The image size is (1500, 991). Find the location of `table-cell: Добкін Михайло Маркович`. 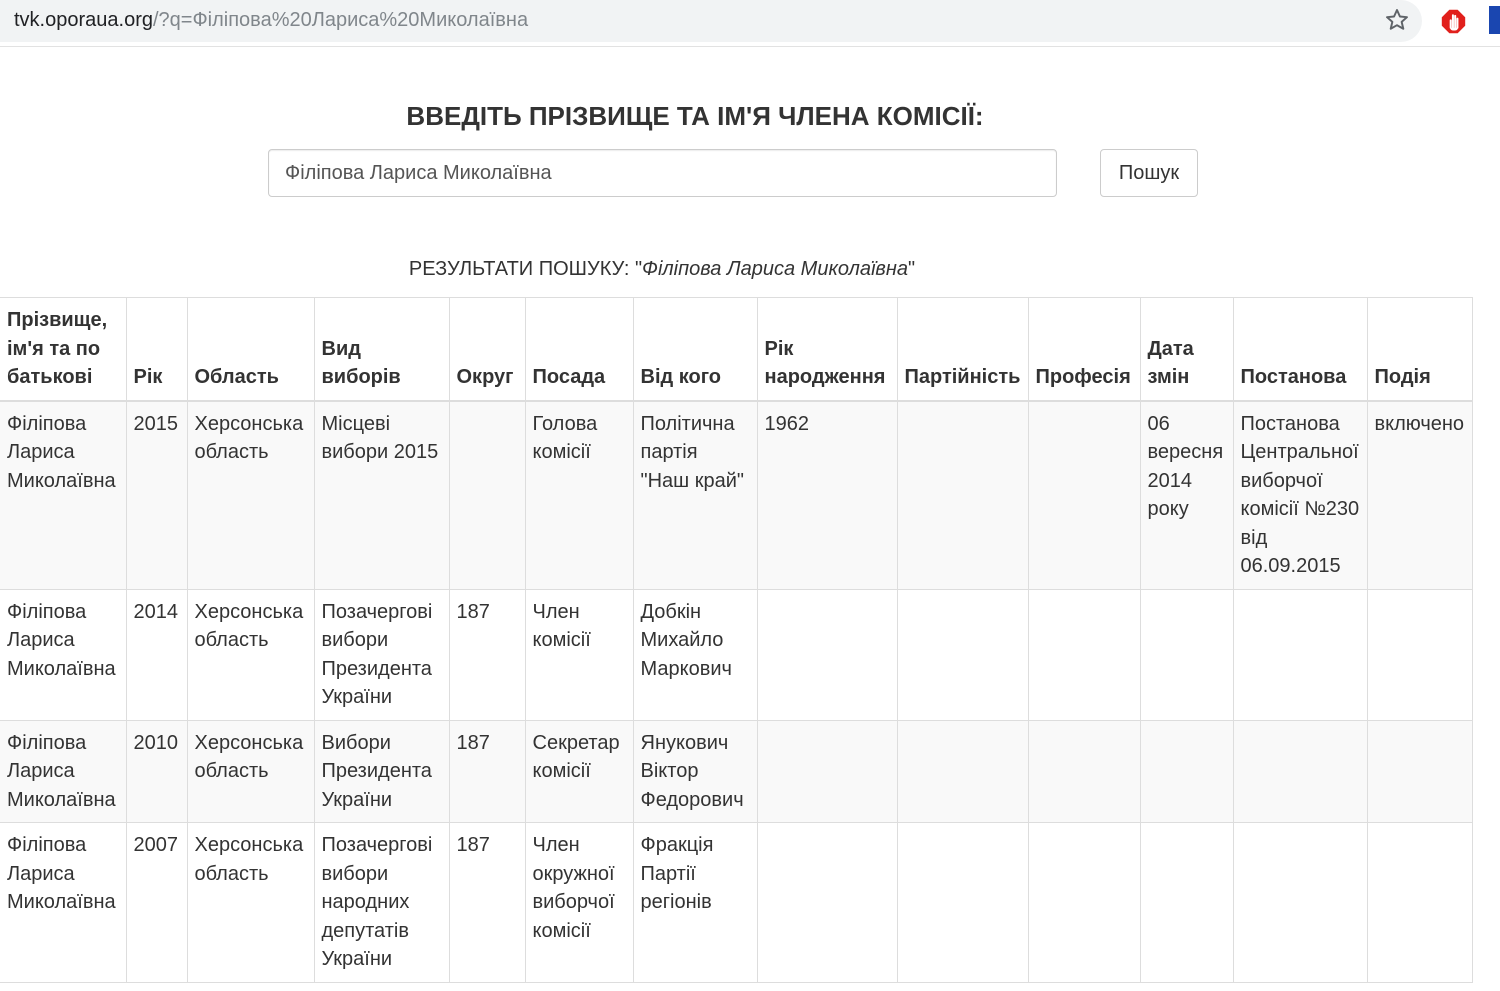

table-cell: Добкін Михайло Маркович is located at coordinates (695, 654).